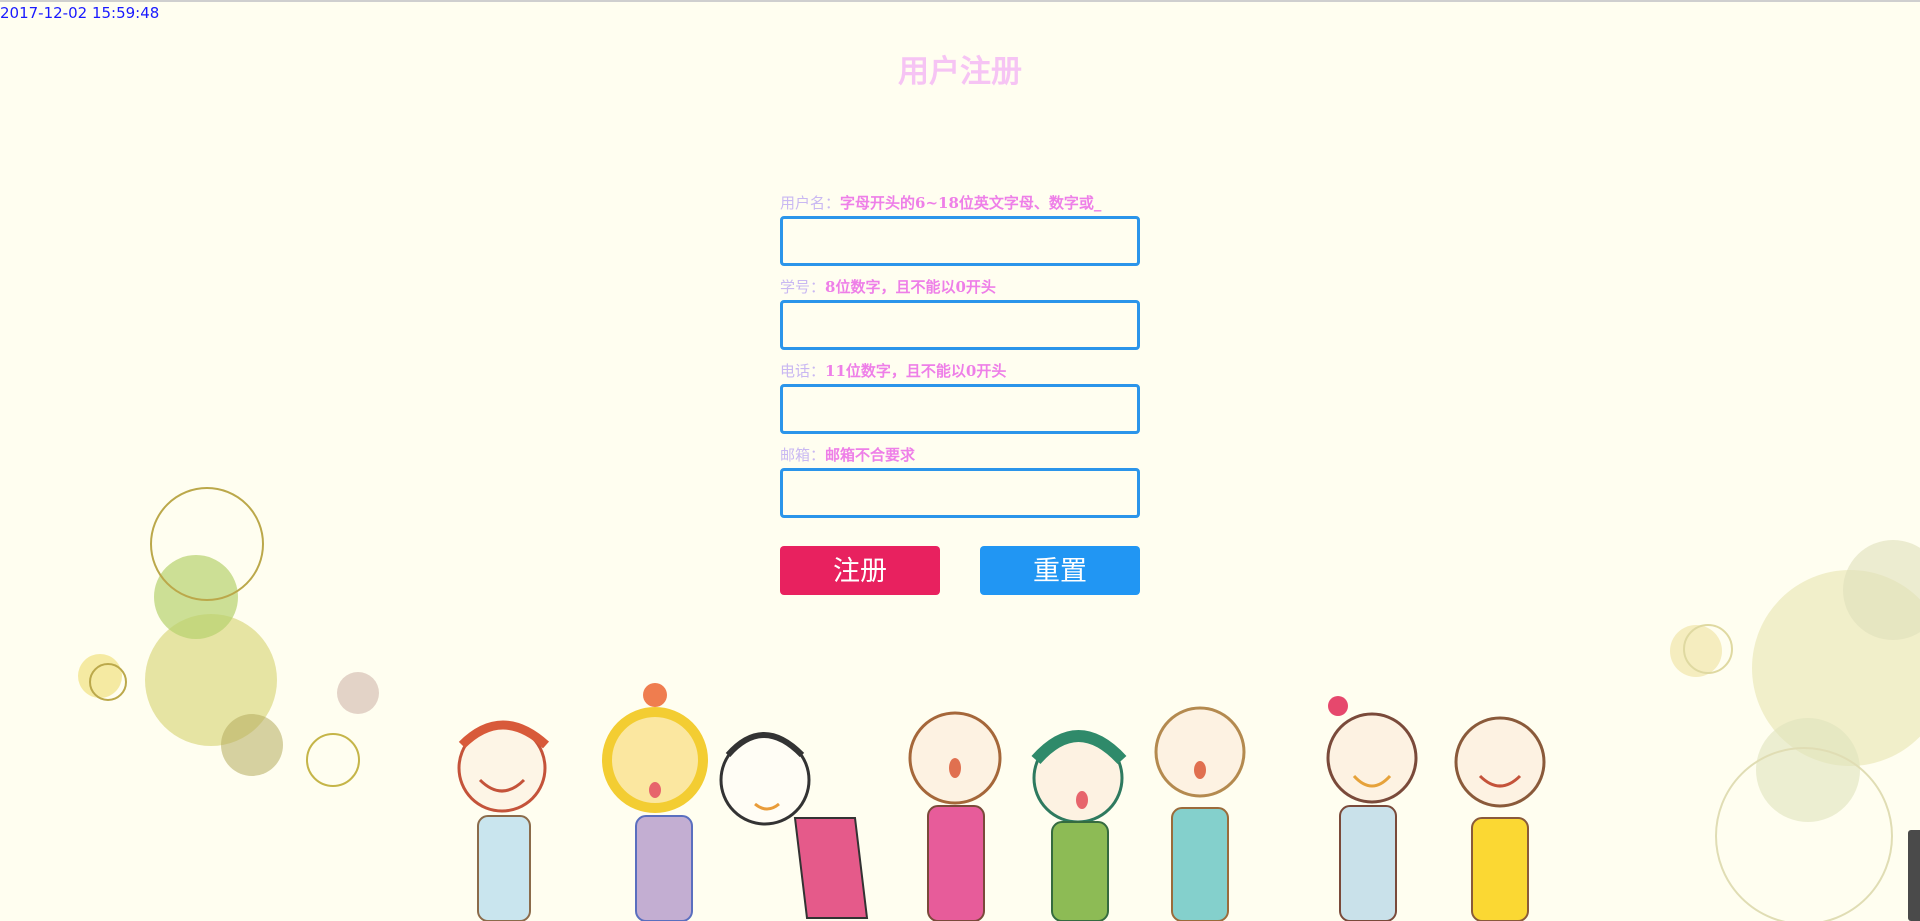  I want to click on username-label: 用户名：字母开头的6~18位英文字母、数字或_, so click(960, 203).